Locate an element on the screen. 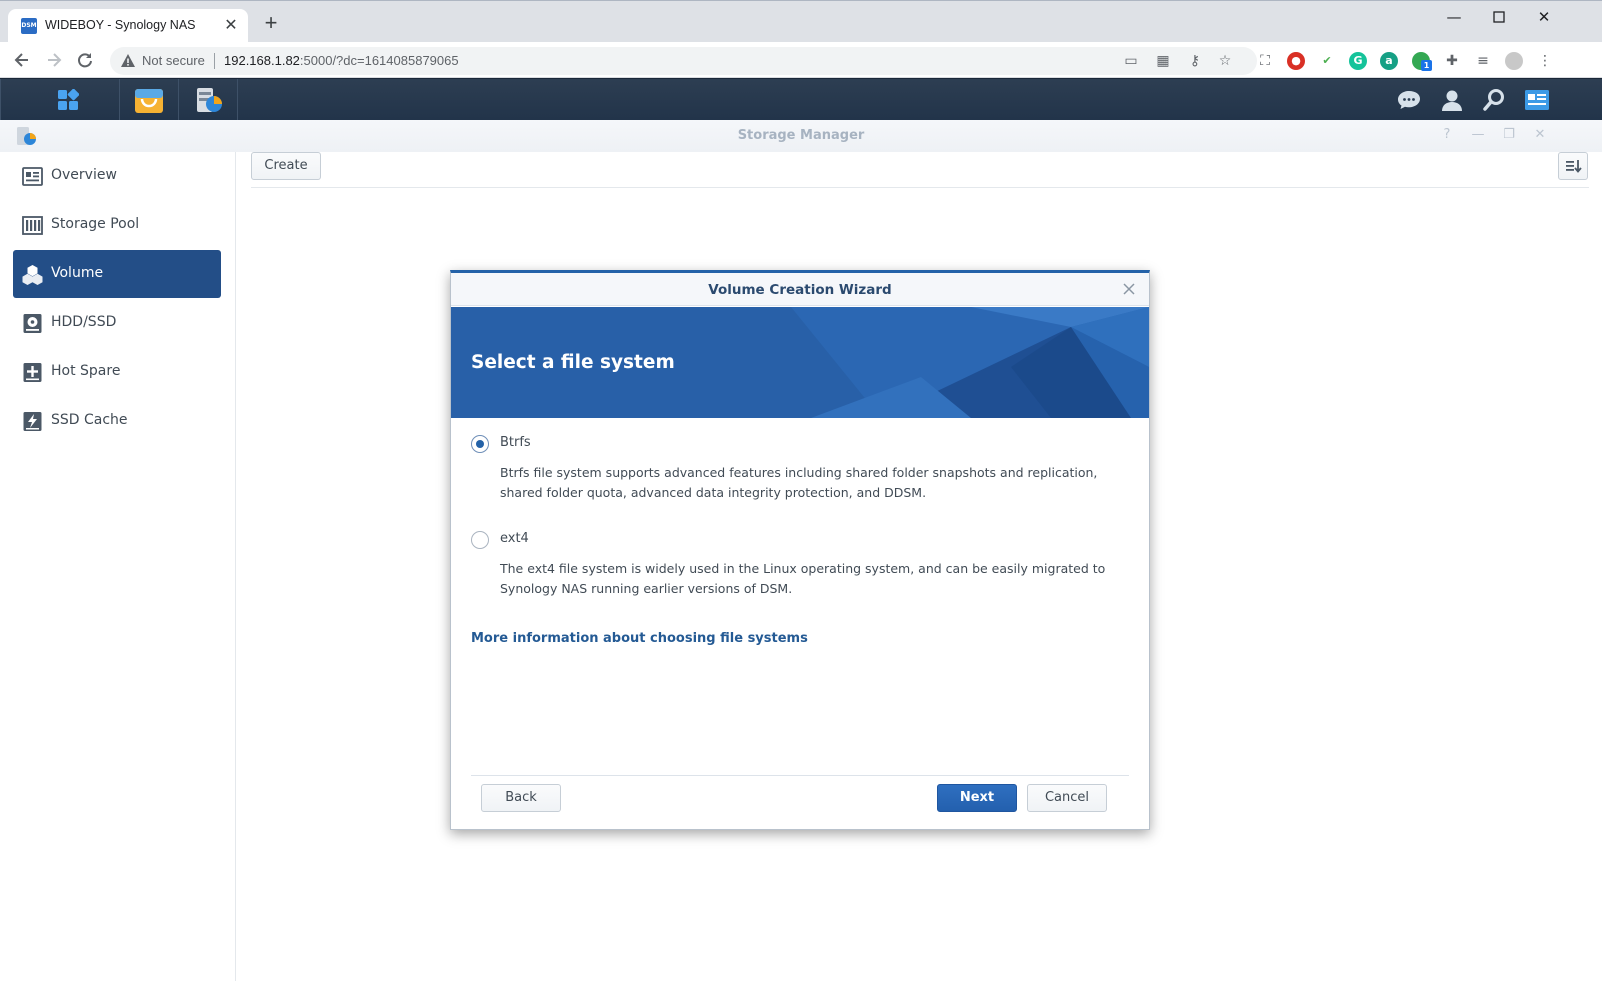  sort-button is located at coordinates (1573, 166).